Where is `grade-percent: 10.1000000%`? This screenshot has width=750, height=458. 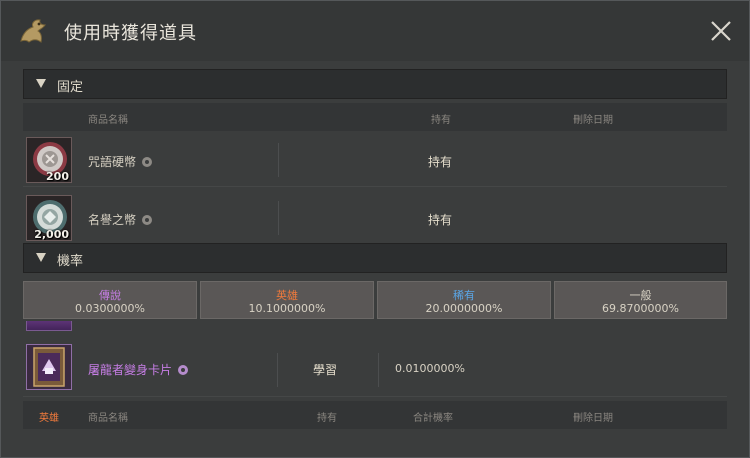 grade-percent: 10.1000000% is located at coordinates (287, 308).